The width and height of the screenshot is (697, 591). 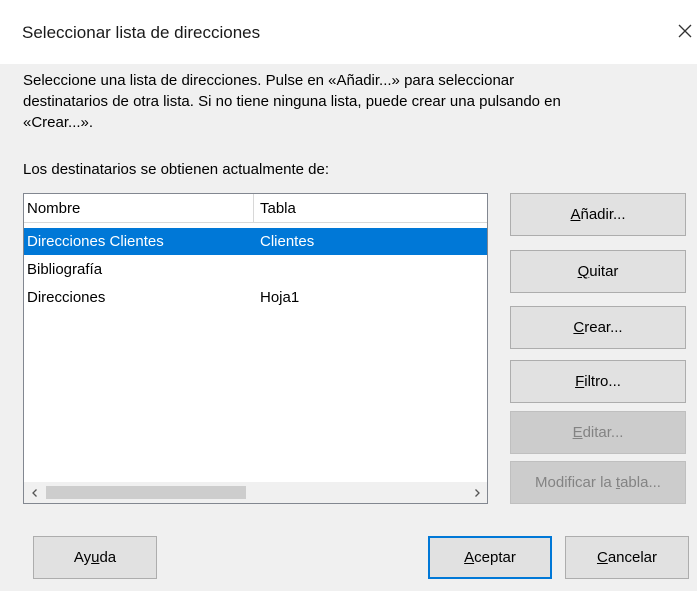 I want to click on chevron-left-icon, so click(x=34, y=492).